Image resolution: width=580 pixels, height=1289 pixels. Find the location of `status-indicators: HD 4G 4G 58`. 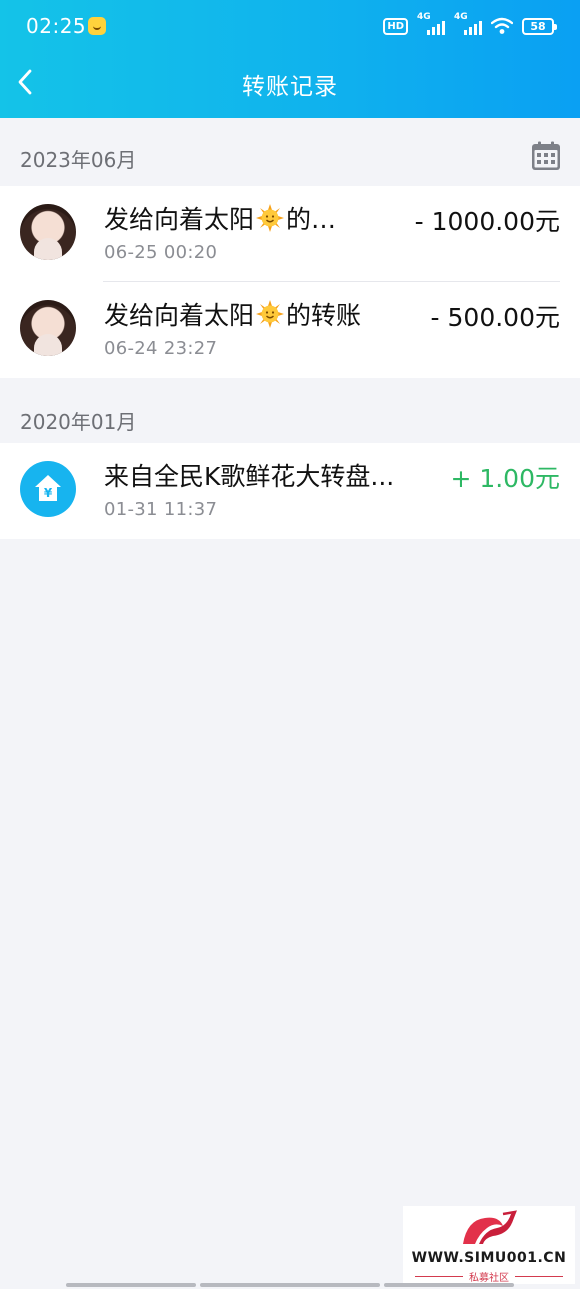

status-indicators: HD 4G 4G 58 is located at coordinates (470, 24).